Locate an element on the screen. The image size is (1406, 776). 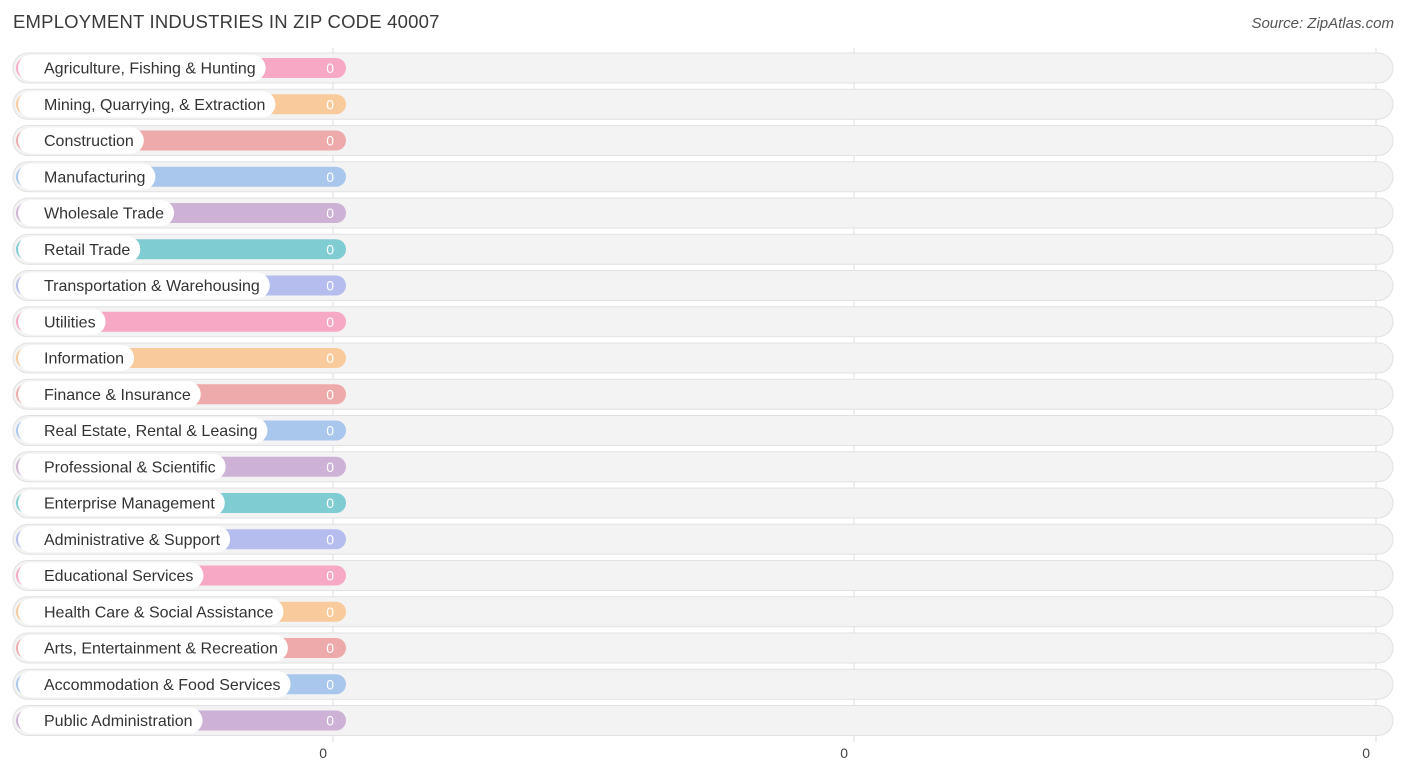
category-label: Enterprise Management is located at coordinates (129, 504).